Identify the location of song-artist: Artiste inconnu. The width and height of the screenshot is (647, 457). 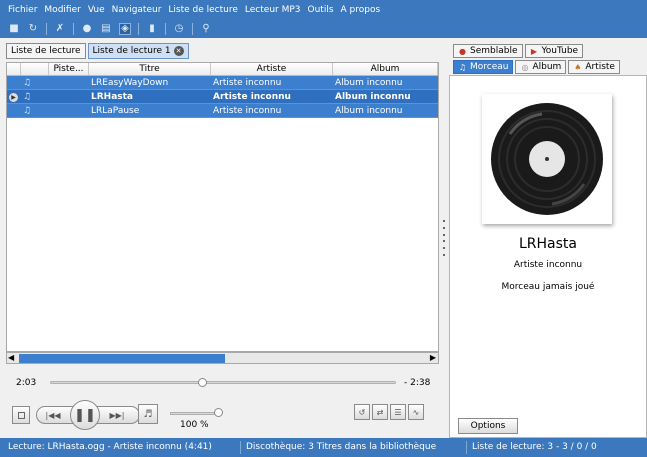
(548, 265).